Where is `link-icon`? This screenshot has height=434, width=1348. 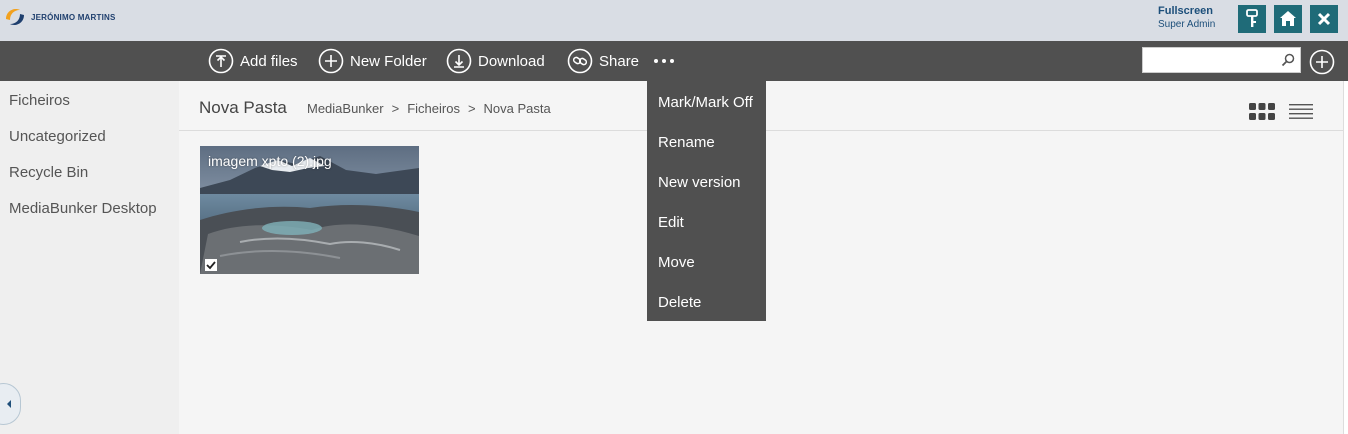
link-icon is located at coordinates (580, 61).